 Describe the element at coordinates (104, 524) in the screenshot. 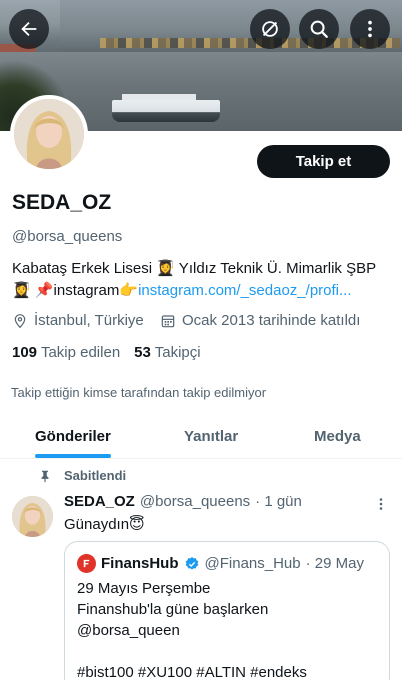

I see `tweet-text: Günaydın😇` at that location.